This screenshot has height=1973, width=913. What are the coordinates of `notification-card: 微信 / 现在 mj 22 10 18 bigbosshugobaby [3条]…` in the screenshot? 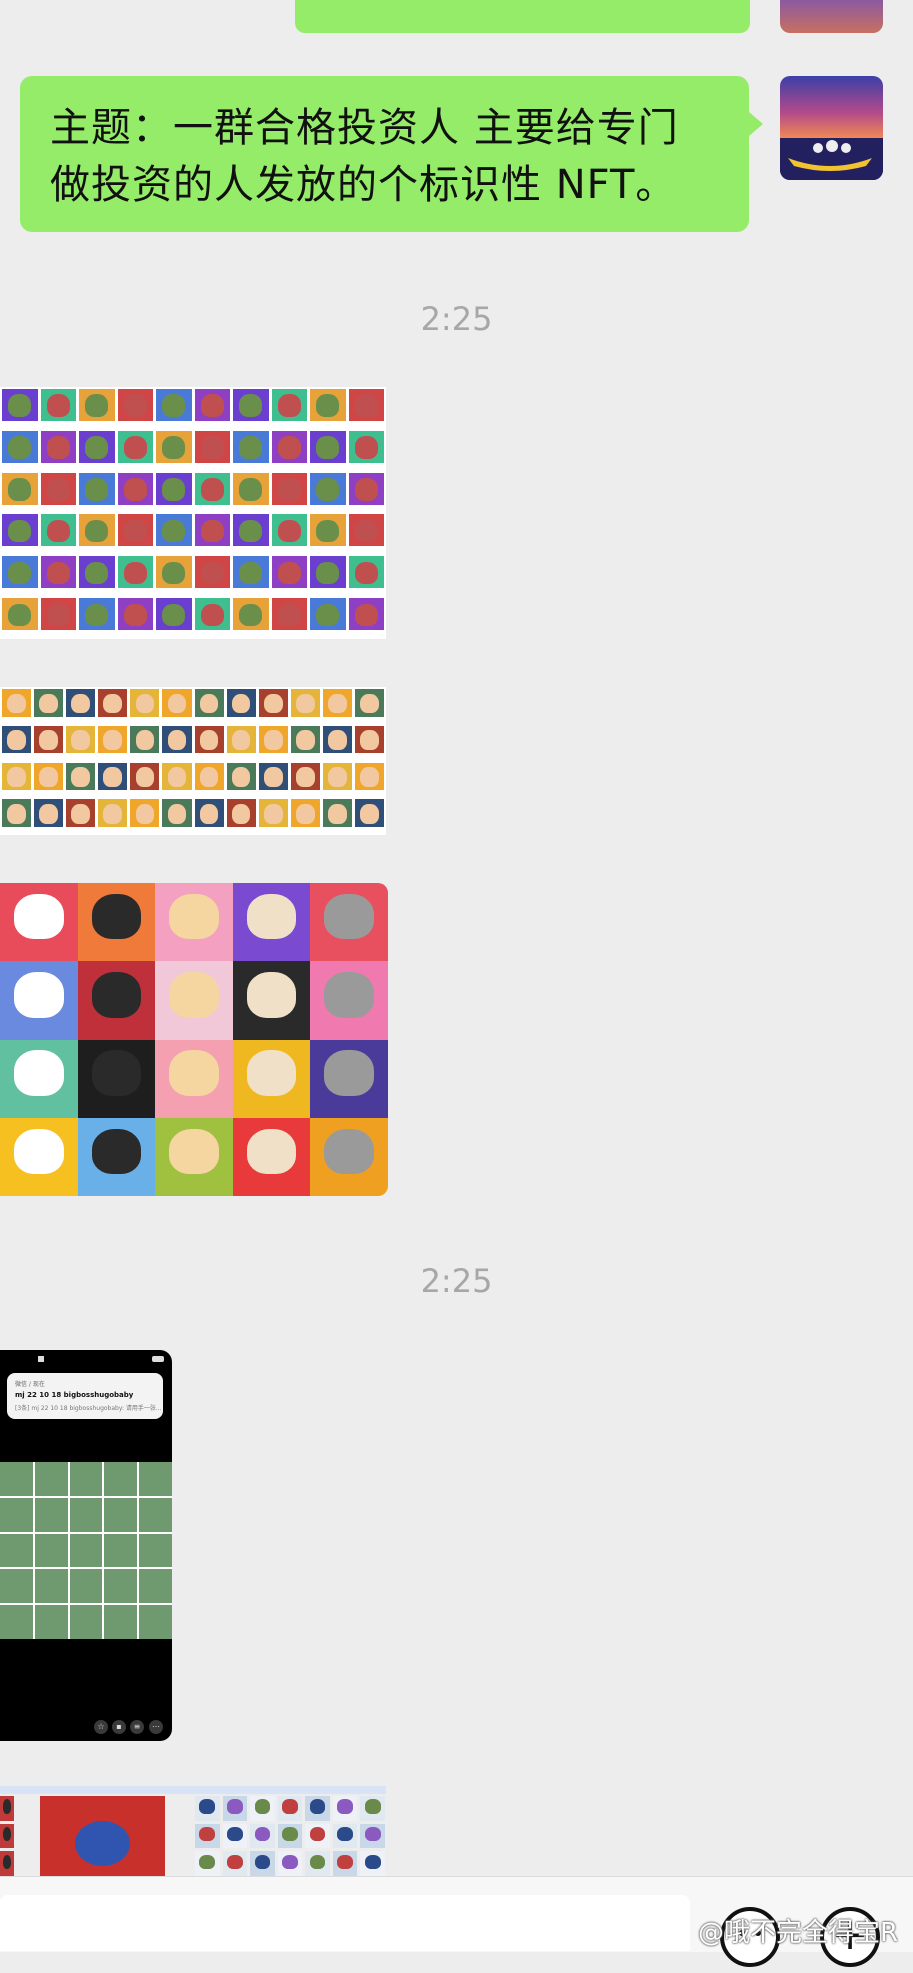 It's located at (85, 1396).